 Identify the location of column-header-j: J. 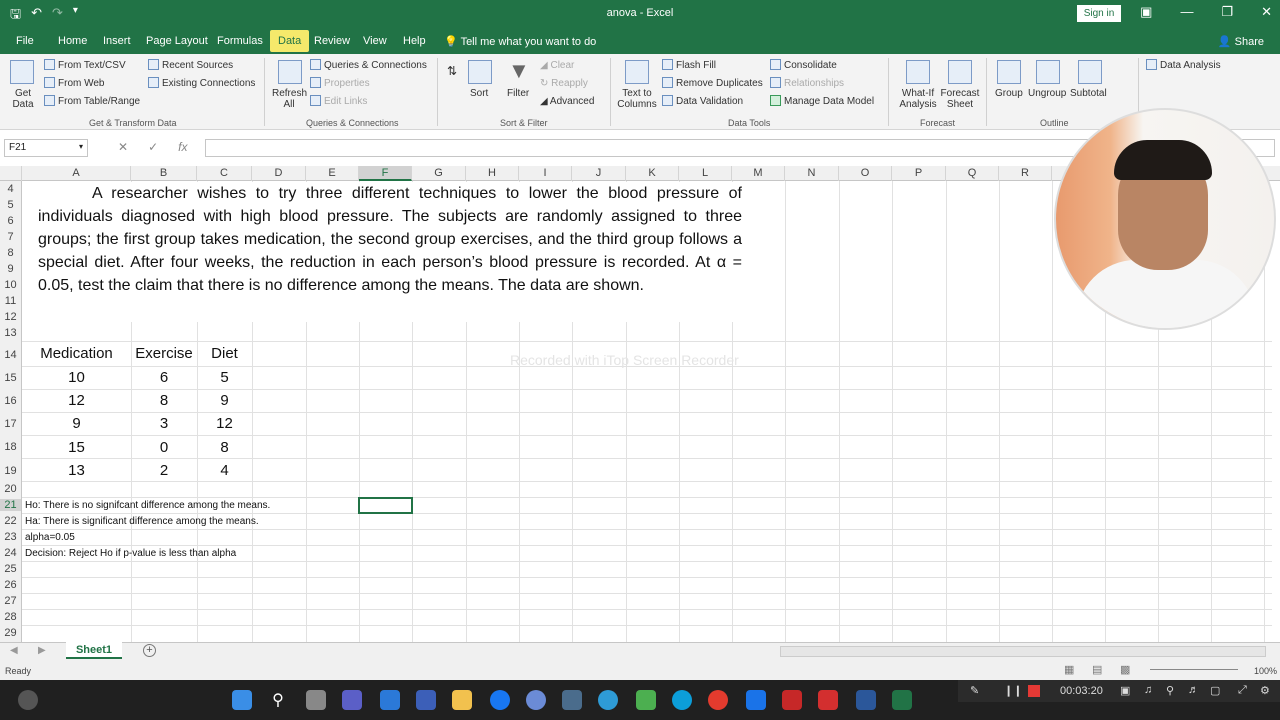
(599, 173).